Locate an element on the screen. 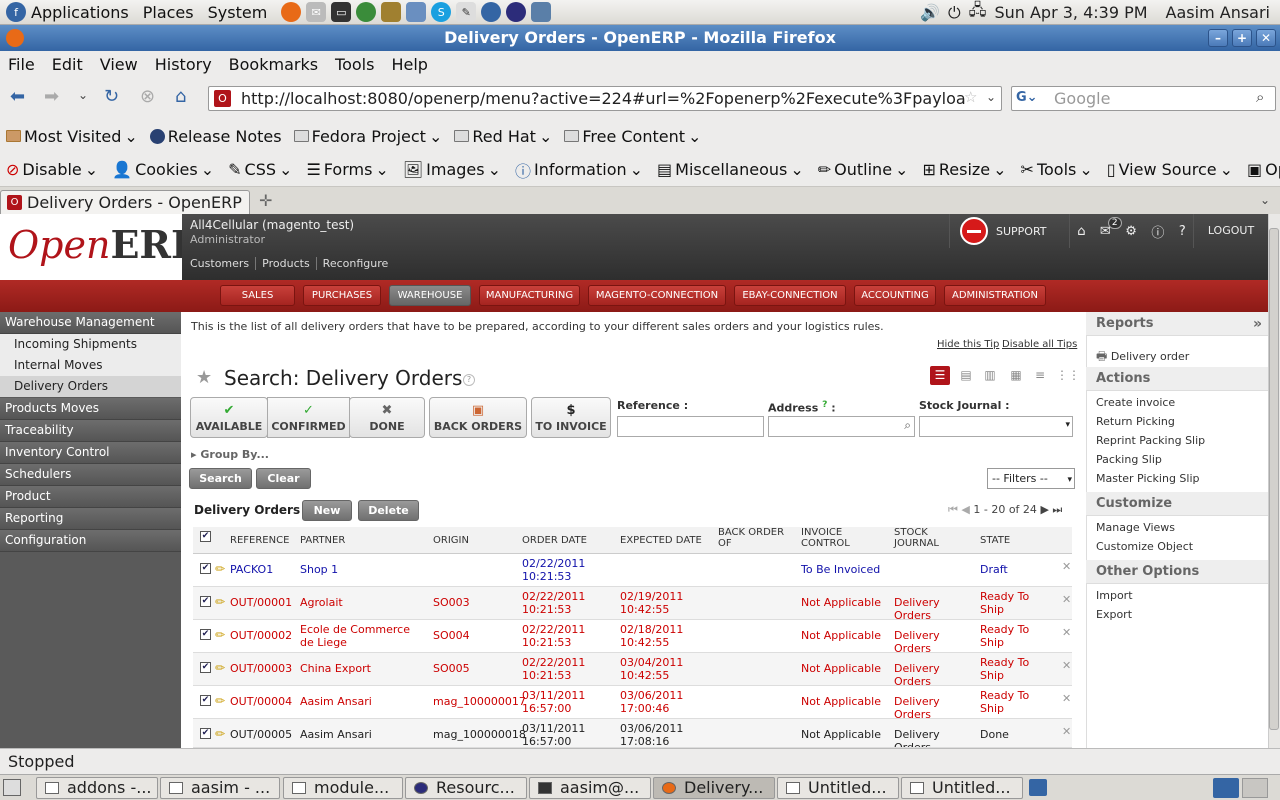  row-origin: SO003 is located at coordinates (475, 602).